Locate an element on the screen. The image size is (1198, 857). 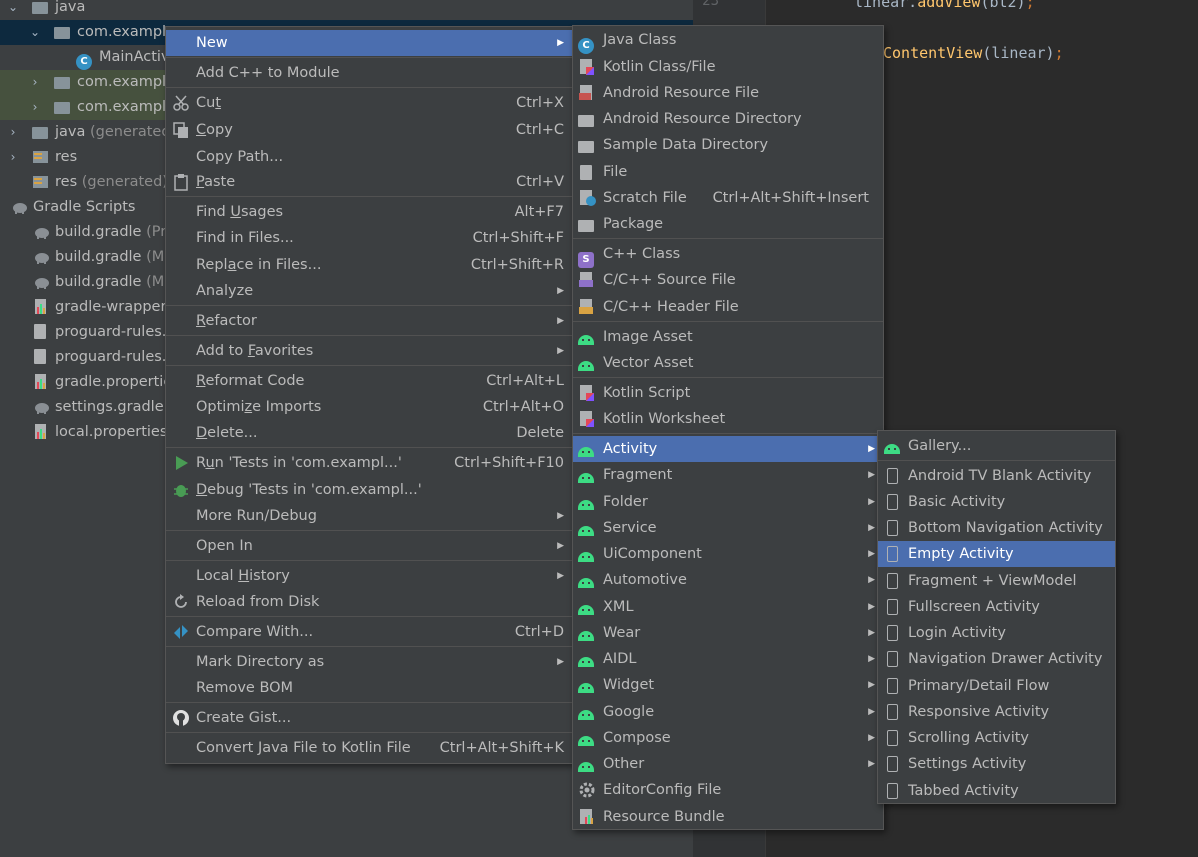
menu-item-add-c-to-module: Add C++ to Module is located at coordinates (369, 73).